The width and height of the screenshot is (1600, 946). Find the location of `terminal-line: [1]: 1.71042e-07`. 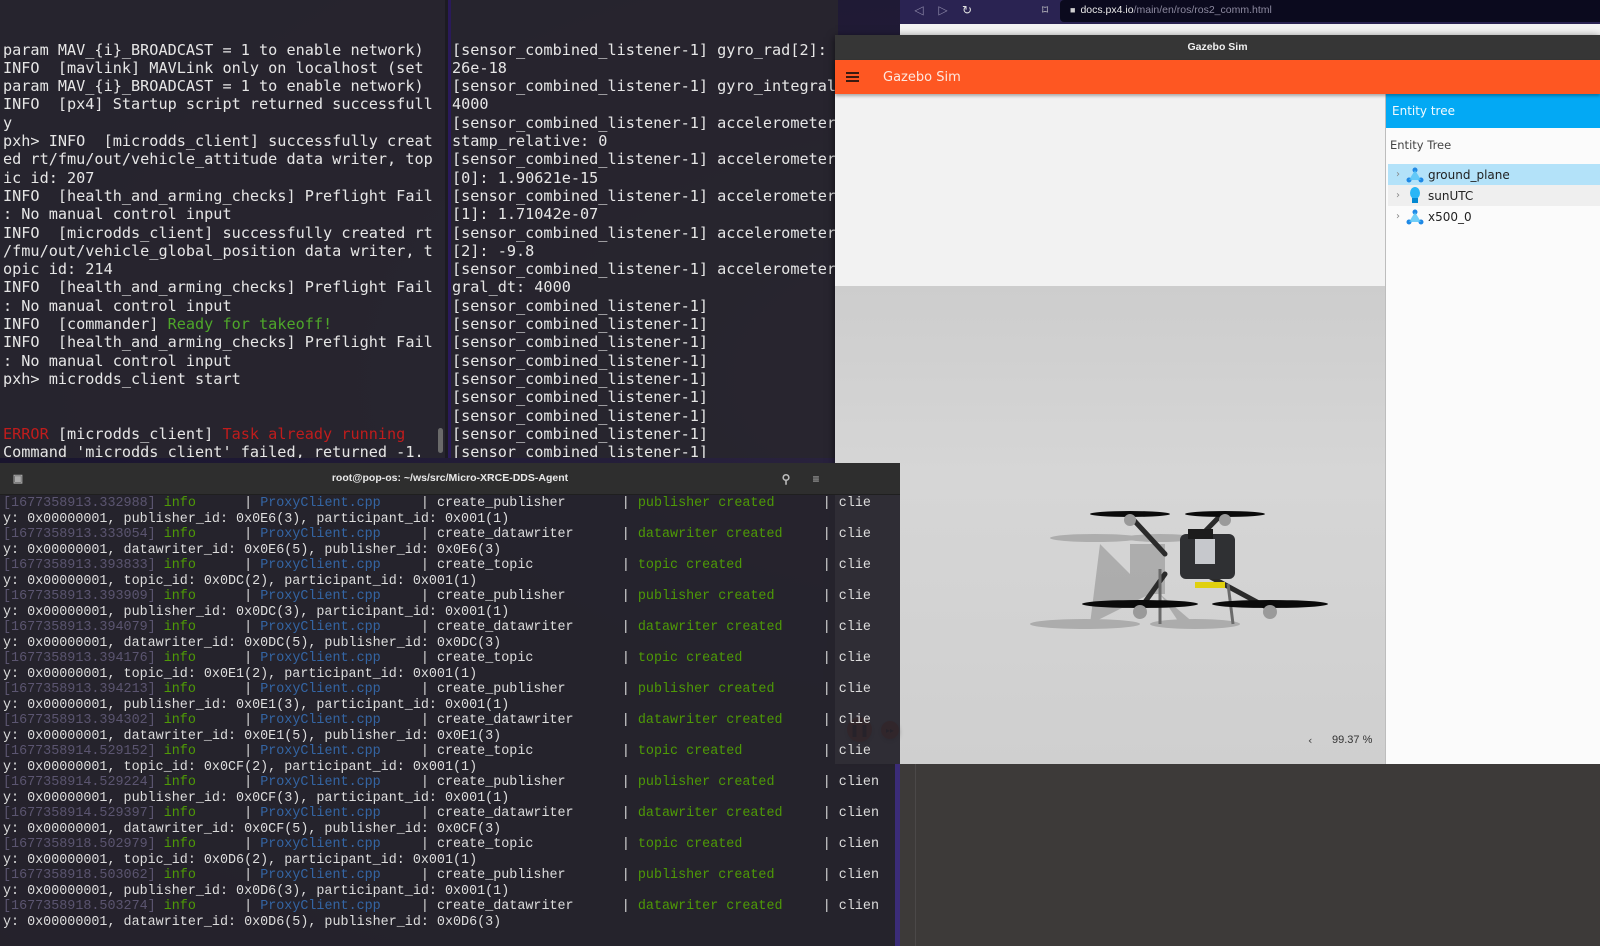

terminal-line: [1]: 1.71042e-07 is located at coordinates (525, 214).